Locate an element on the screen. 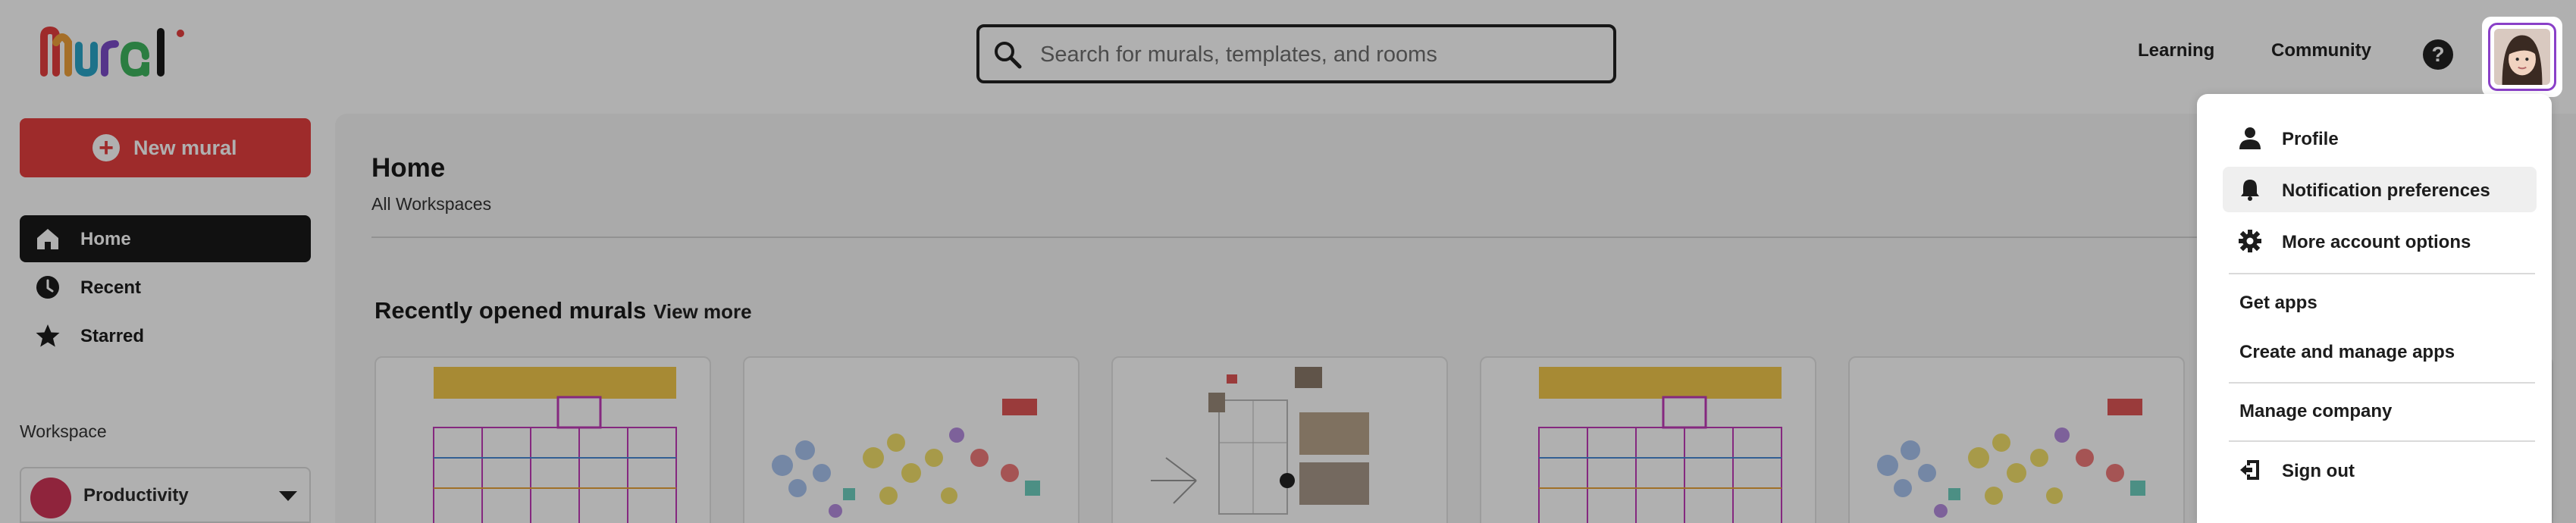 This screenshot has height=523, width=2576. menu-item-label: Notification preferences is located at coordinates (2386, 190).